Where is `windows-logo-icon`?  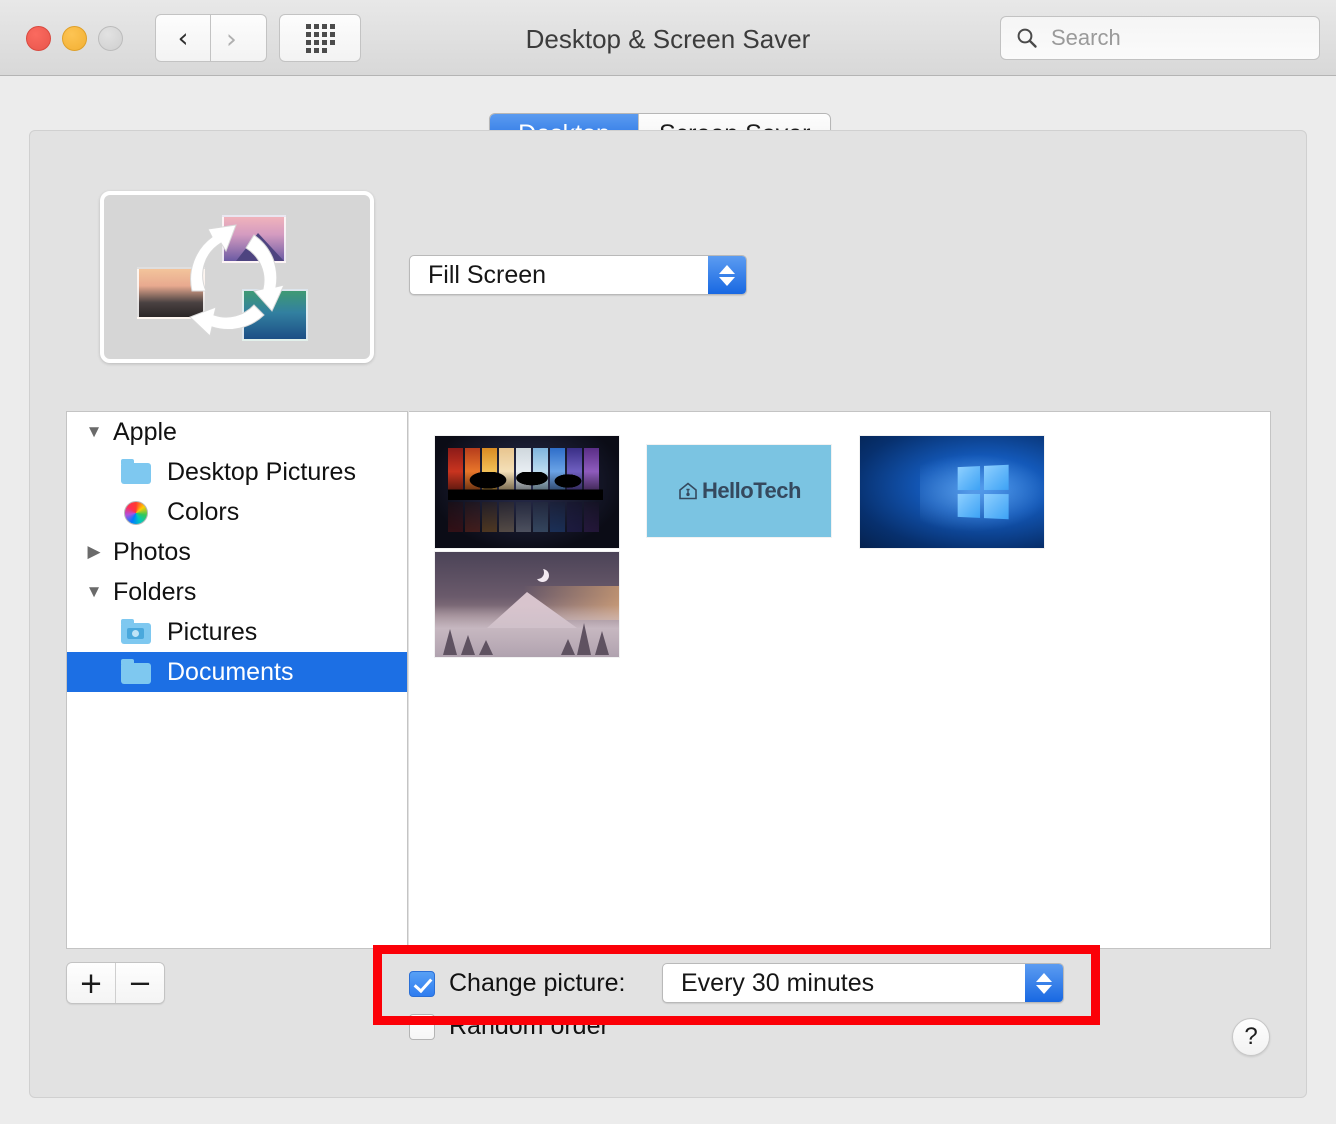
windows-logo-icon is located at coordinates (983, 492).